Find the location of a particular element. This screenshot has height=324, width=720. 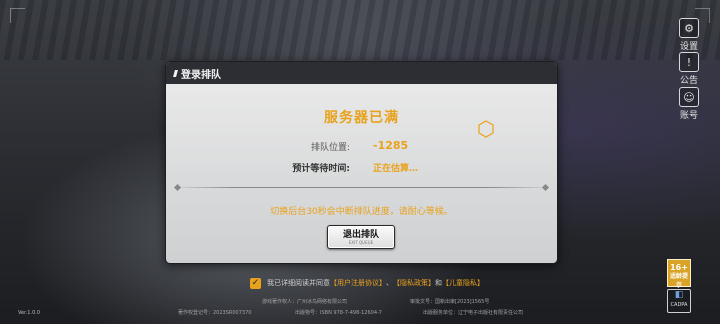

settings-button: ⚙ 设置 is located at coordinates (689, 35).